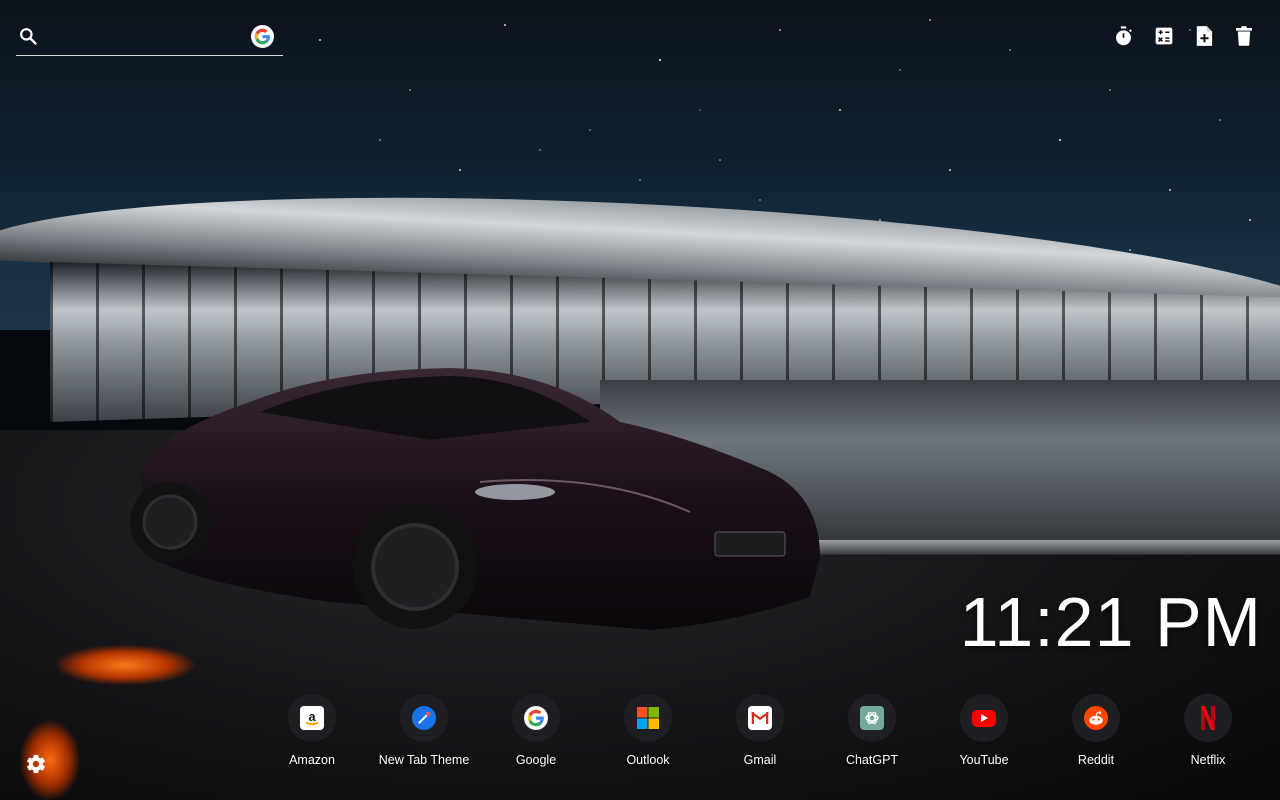 The width and height of the screenshot is (1280, 800). I want to click on clock-time: 11:21 PM, so click(1110, 622).